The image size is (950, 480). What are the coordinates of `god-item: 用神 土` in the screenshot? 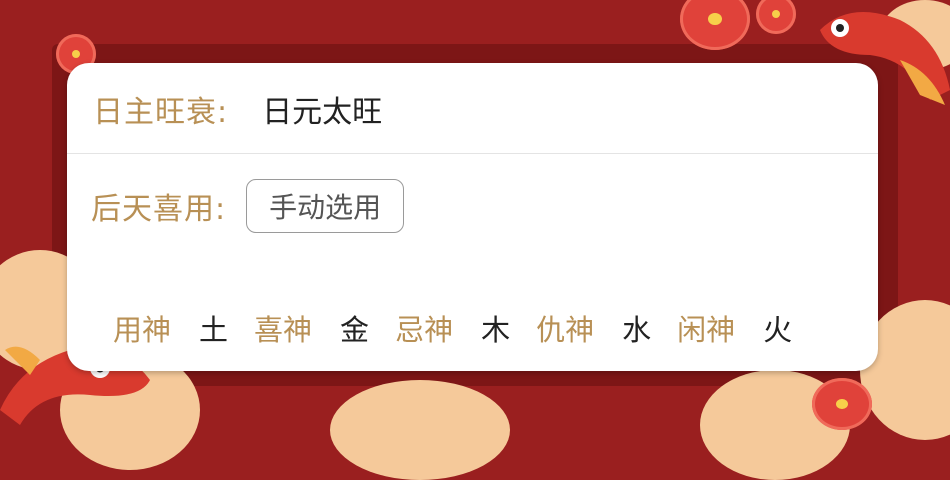 It's located at (170, 328).